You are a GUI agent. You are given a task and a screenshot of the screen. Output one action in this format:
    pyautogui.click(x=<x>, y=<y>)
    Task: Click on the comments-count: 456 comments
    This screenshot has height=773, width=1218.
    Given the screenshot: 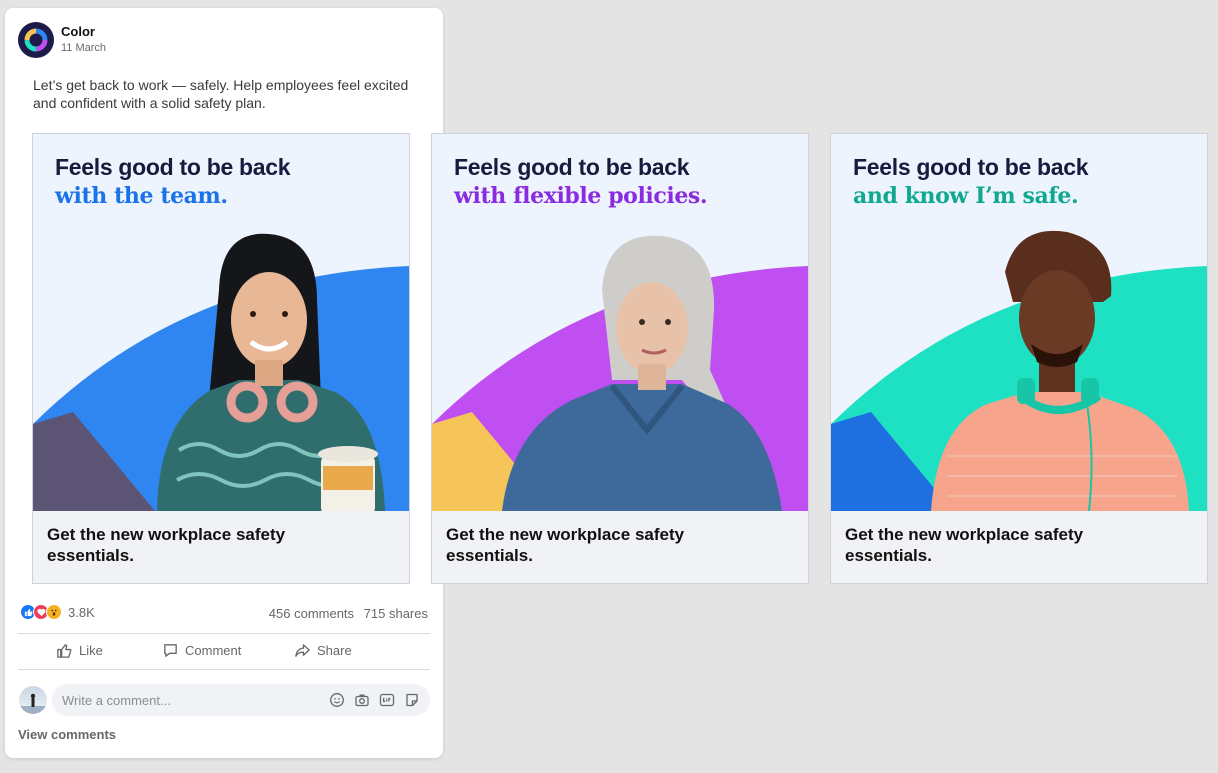 What is the action you would take?
    pyautogui.click(x=311, y=613)
    